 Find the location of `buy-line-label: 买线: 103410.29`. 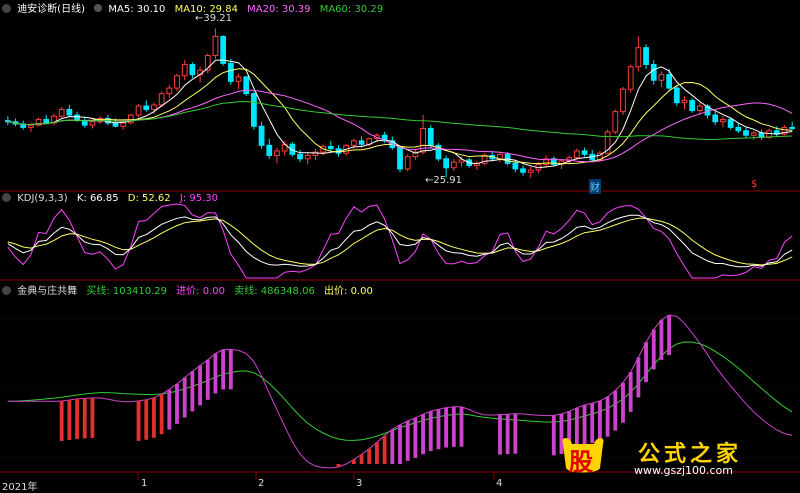

buy-line-label: 买线: 103410.29 is located at coordinates (126, 291).